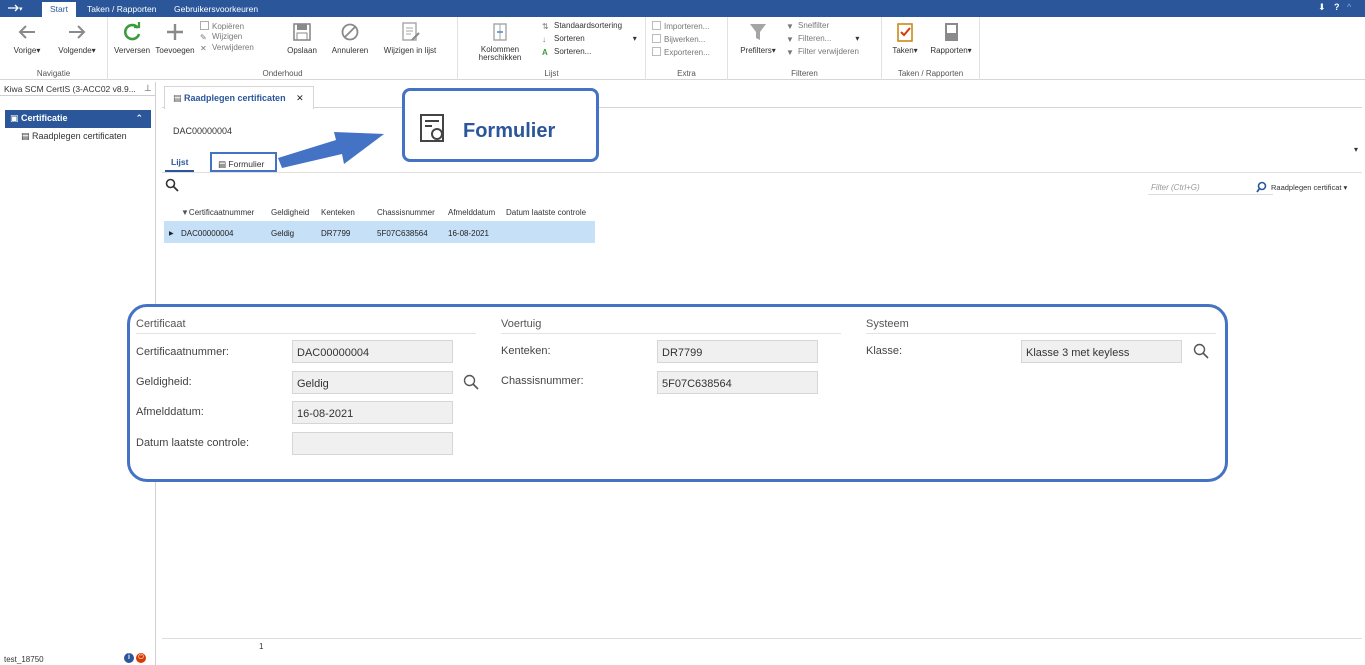  What do you see at coordinates (828, 51) in the screenshot?
I see `remove-filter-label: Filter verwijderen` at bounding box center [828, 51].